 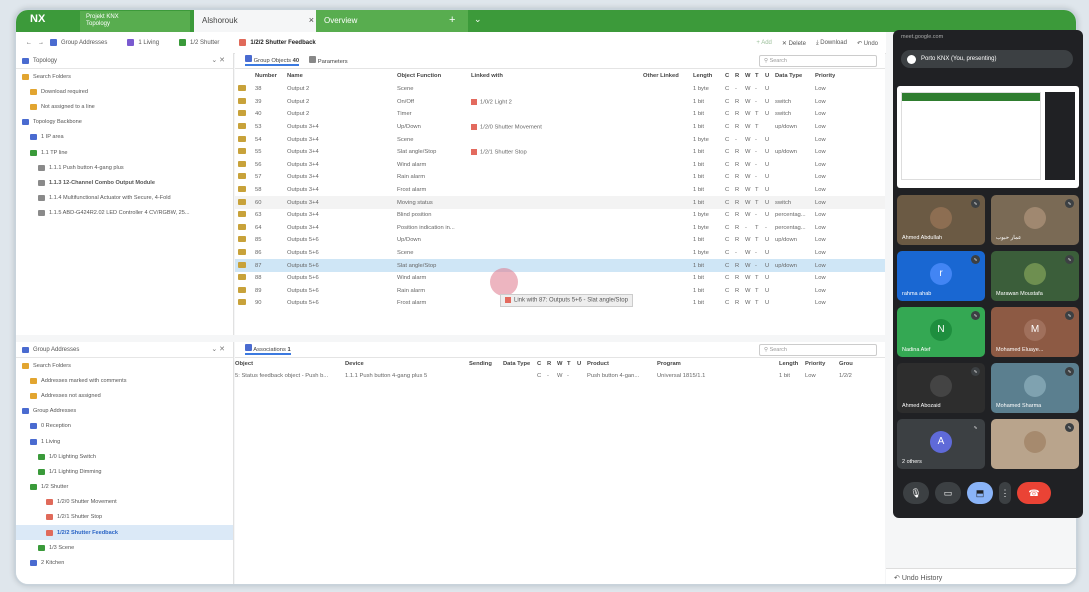 What do you see at coordinates (124, 471) in the screenshot?
I see `tree-item: 1/1 Lighting Dimming` at bounding box center [124, 471].